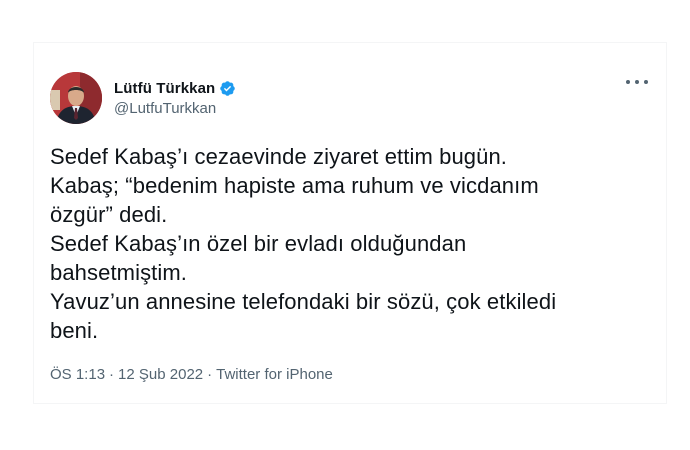 The image size is (690, 450). What do you see at coordinates (175, 108) in the screenshot?
I see `author-handle: @LutfuTurkkan` at bounding box center [175, 108].